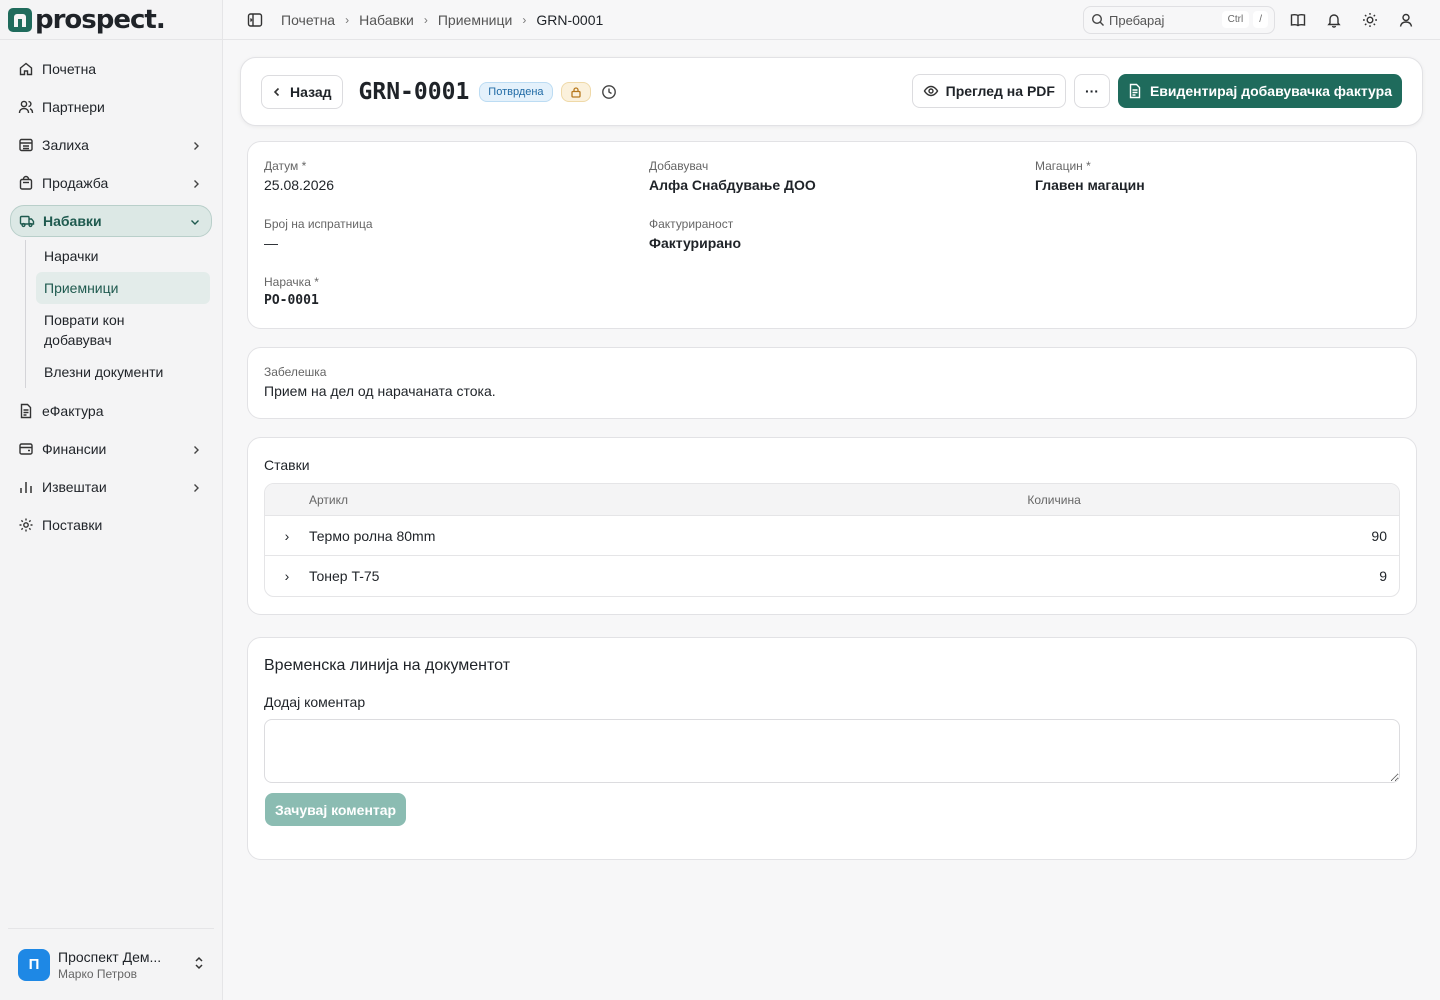 The width and height of the screenshot is (1440, 1000). I want to click on sidebar-item-sales: Продажба, so click(111, 183).